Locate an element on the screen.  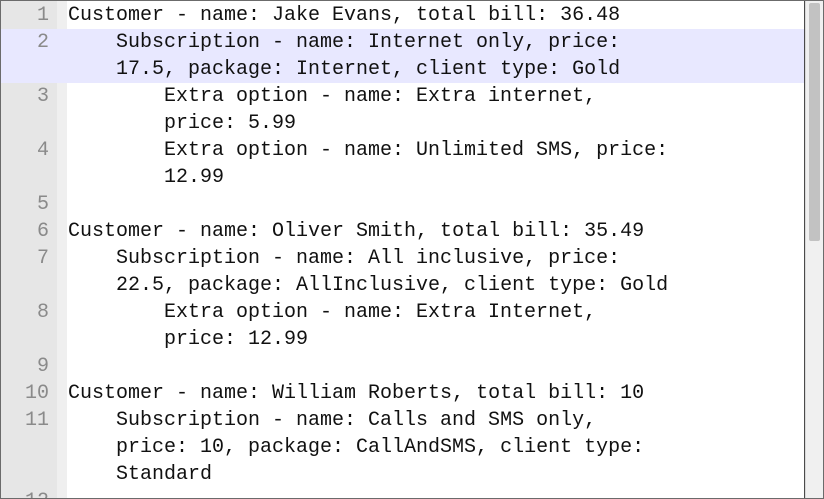
line-number: 3 is located at coordinates (42, 96).